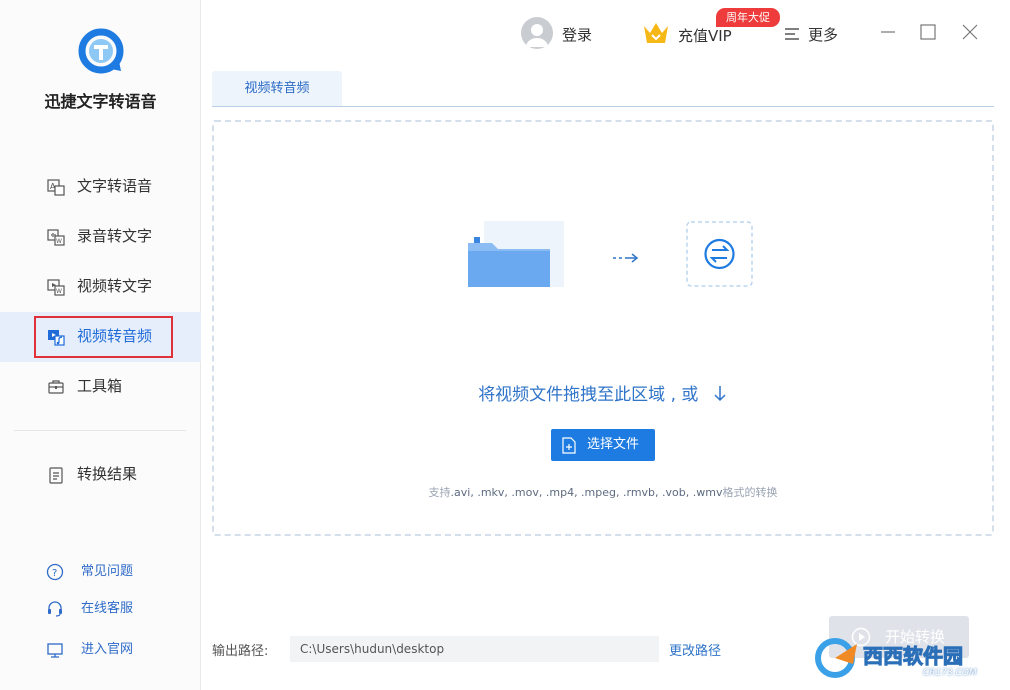  I want to click on sidebar-item-label: 录音转文字, so click(115, 236).